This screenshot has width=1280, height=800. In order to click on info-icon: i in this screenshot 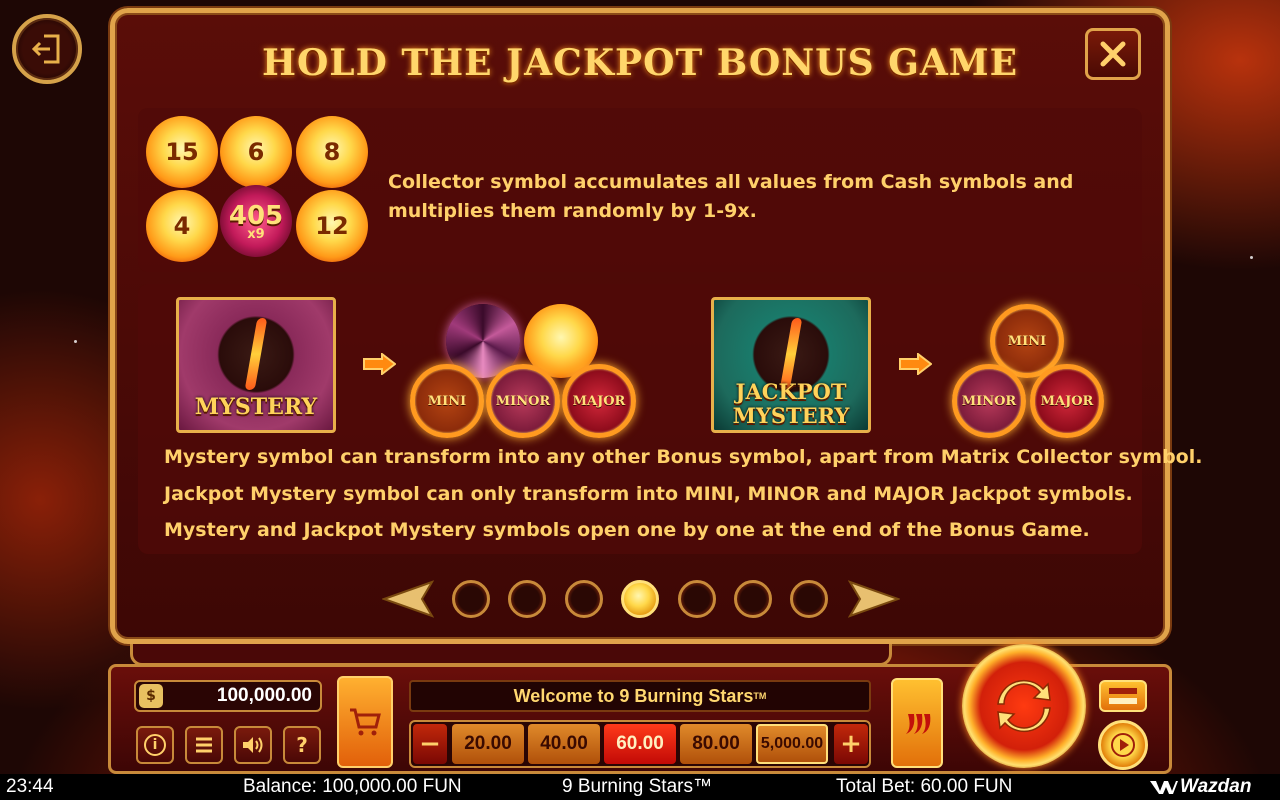, I will do `click(155, 745)`.